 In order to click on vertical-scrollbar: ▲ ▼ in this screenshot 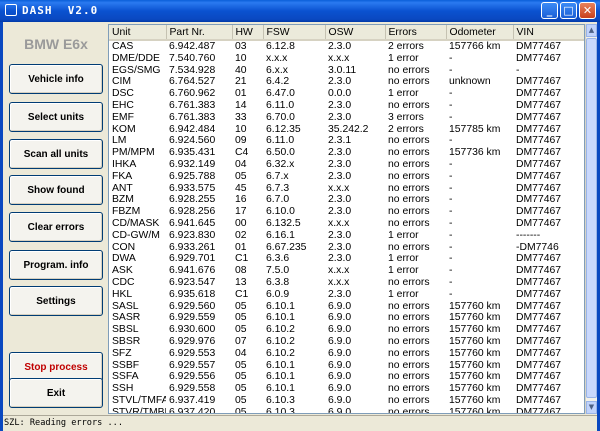, I will do `click(591, 219)`.